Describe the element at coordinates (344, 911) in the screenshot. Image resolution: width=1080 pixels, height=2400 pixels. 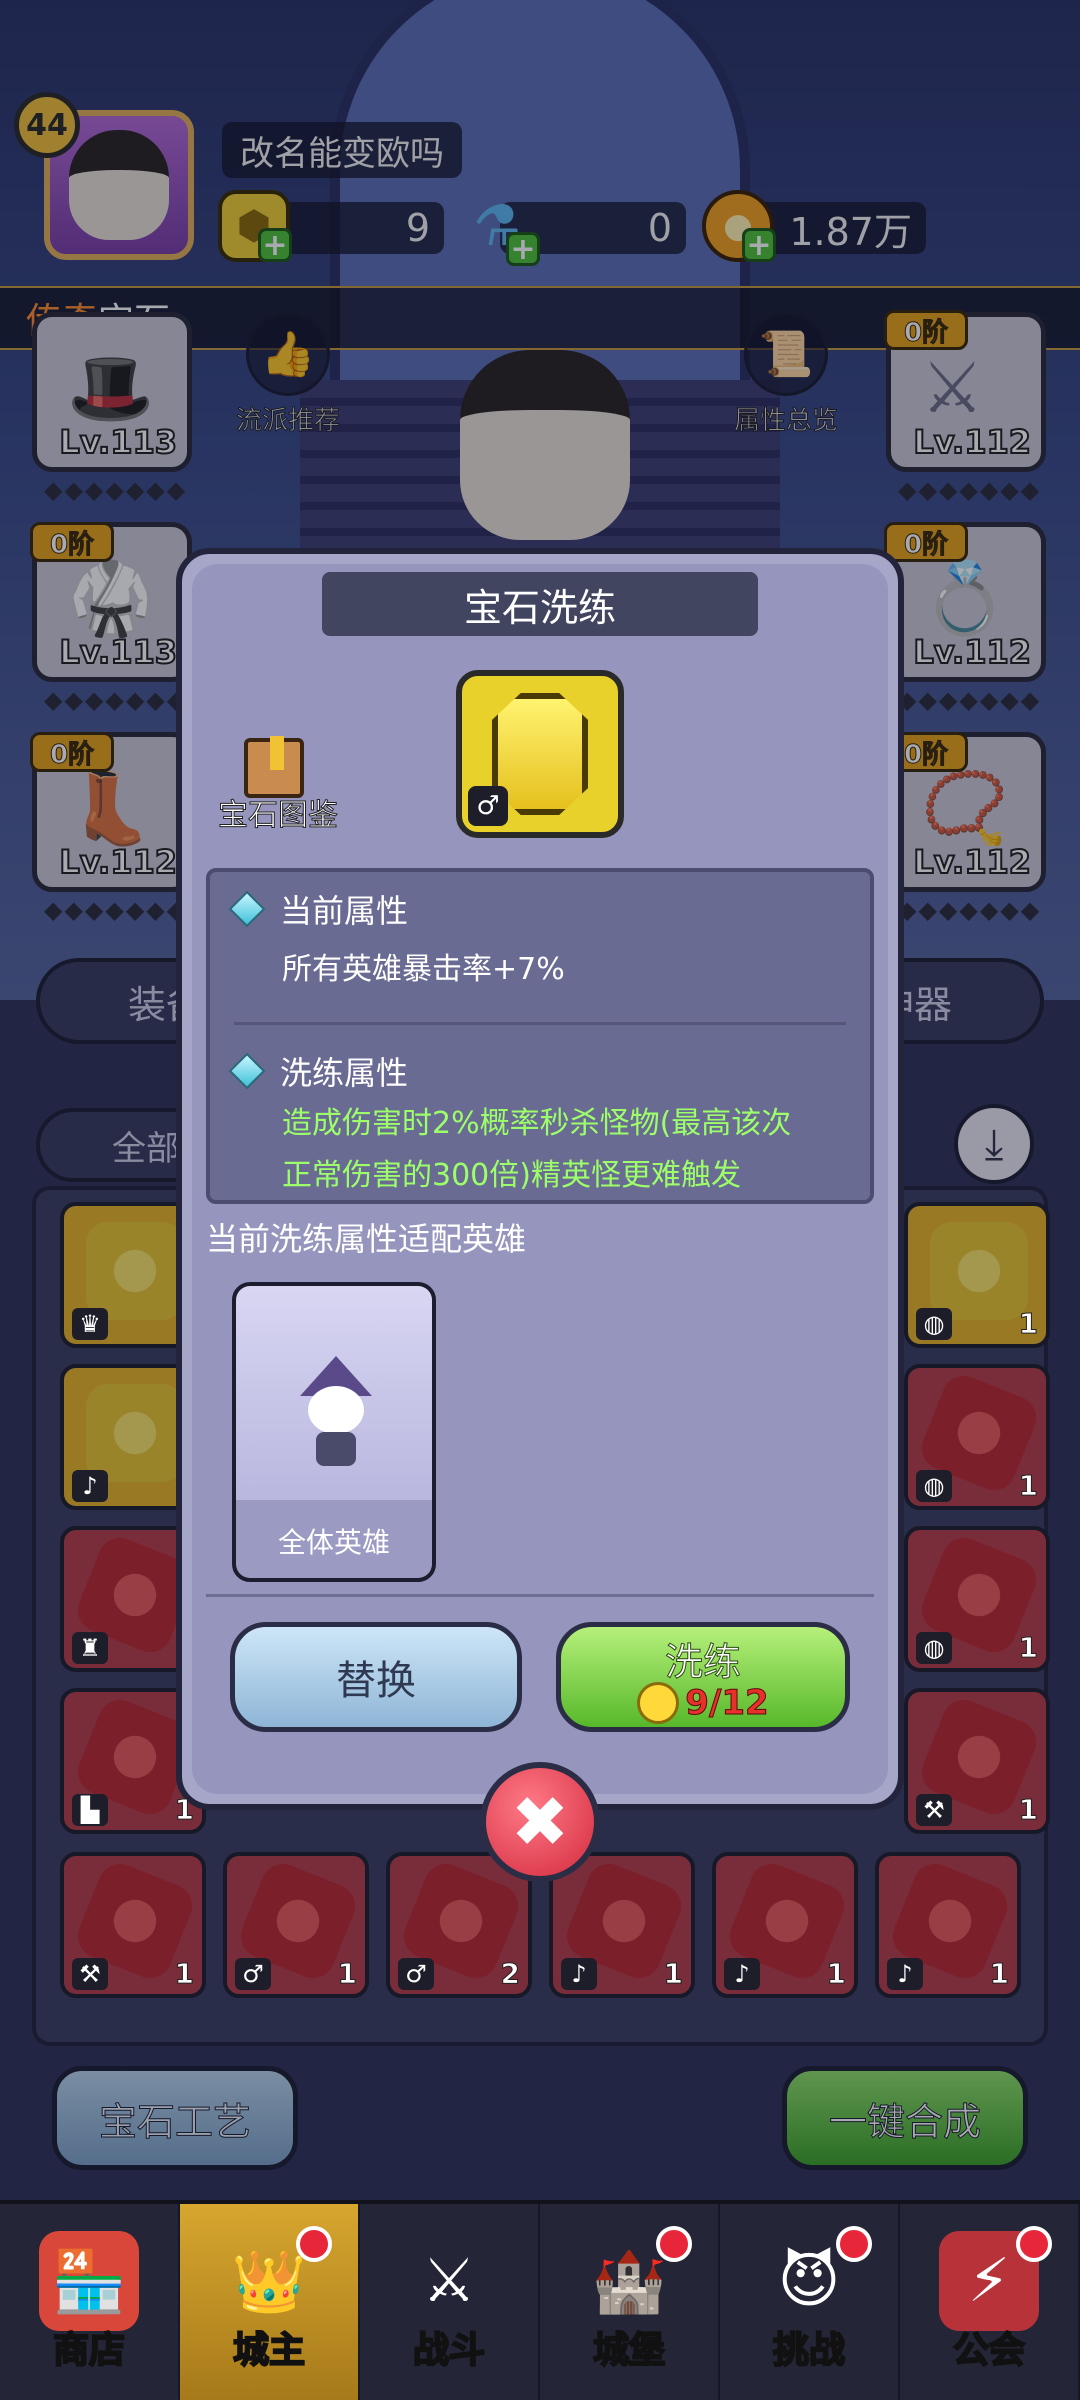
I see `current-attr-title: 当前属性` at that location.